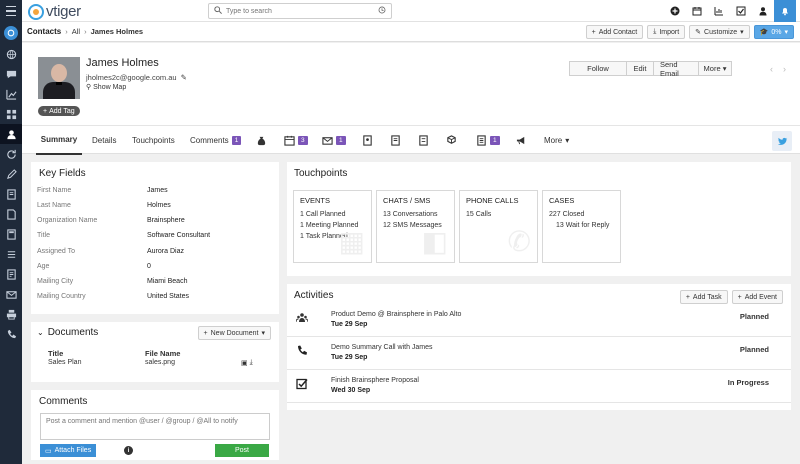  Describe the element at coordinates (676, 69) in the screenshot. I see `send-email-button: Send Email` at that location.